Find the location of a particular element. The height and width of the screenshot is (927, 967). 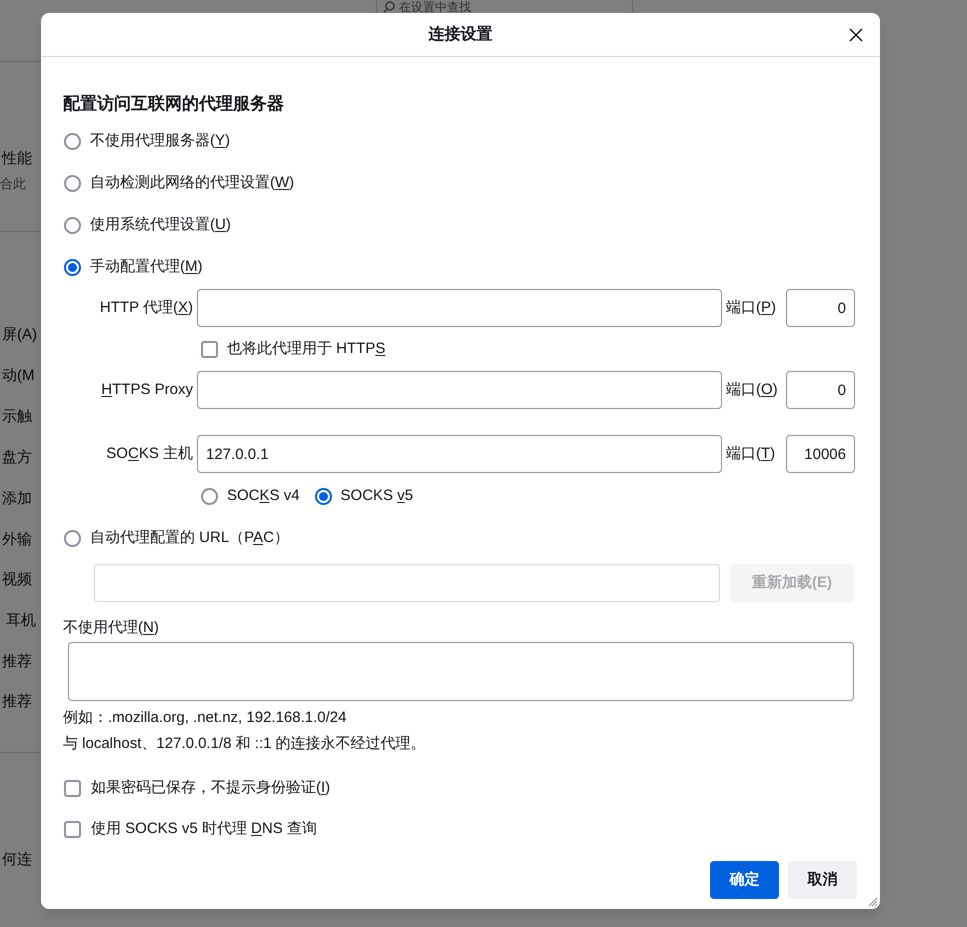

cancel-button: 取消 is located at coordinates (822, 880).